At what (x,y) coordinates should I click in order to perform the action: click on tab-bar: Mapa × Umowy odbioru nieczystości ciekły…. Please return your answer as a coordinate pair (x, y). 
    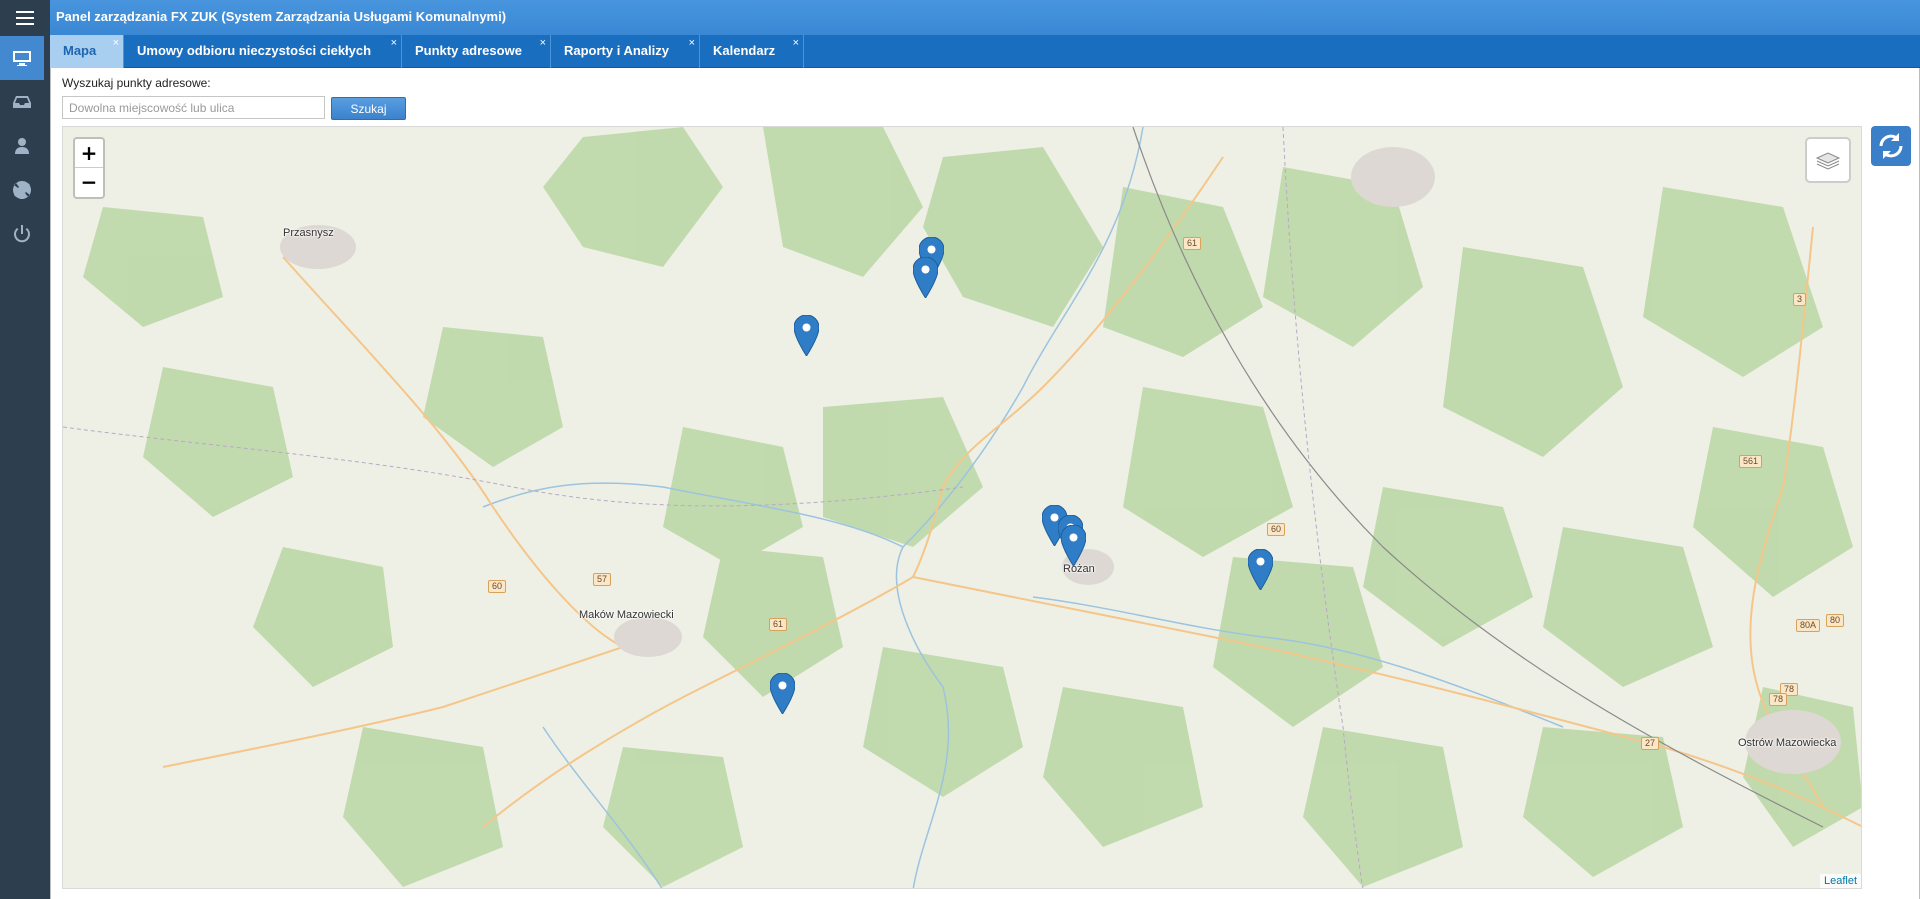
    Looking at the image, I should click on (985, 51).